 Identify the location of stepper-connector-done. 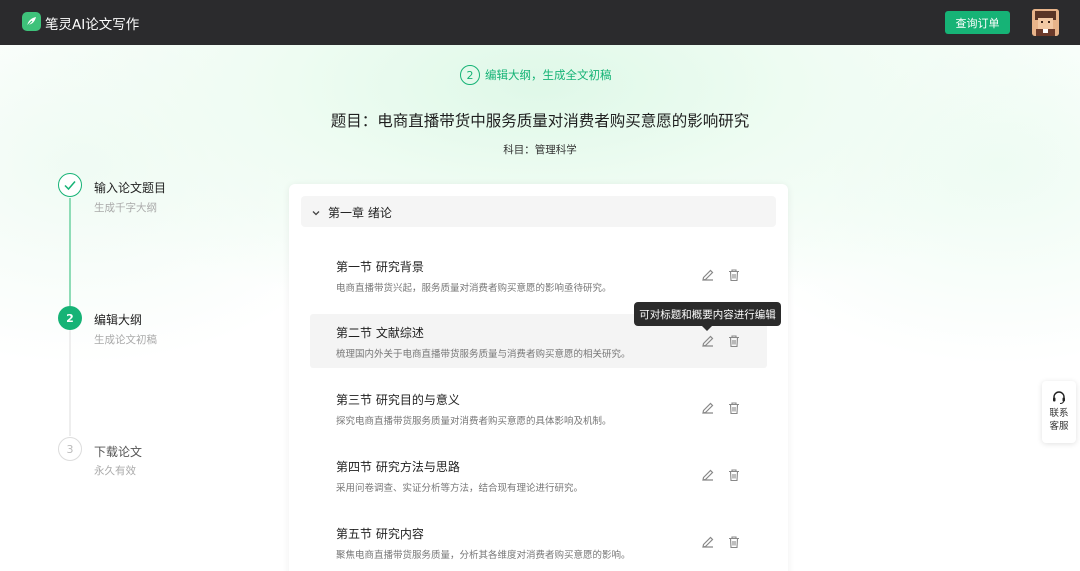
(70, 252).